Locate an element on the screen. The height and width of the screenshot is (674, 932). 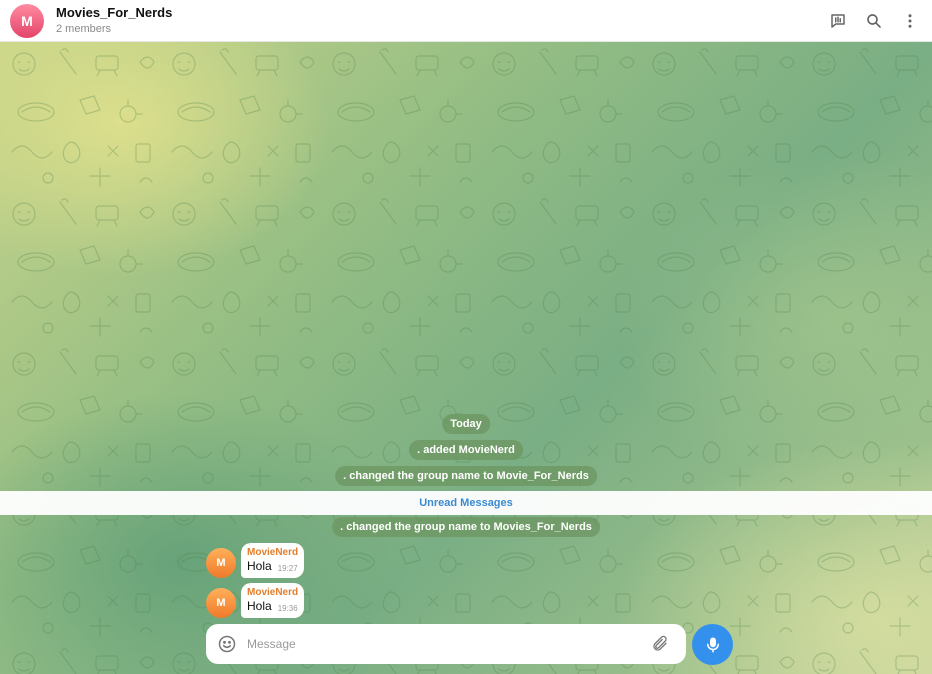
added-user-link: MovieNerd is located at coordinates (487, 450).